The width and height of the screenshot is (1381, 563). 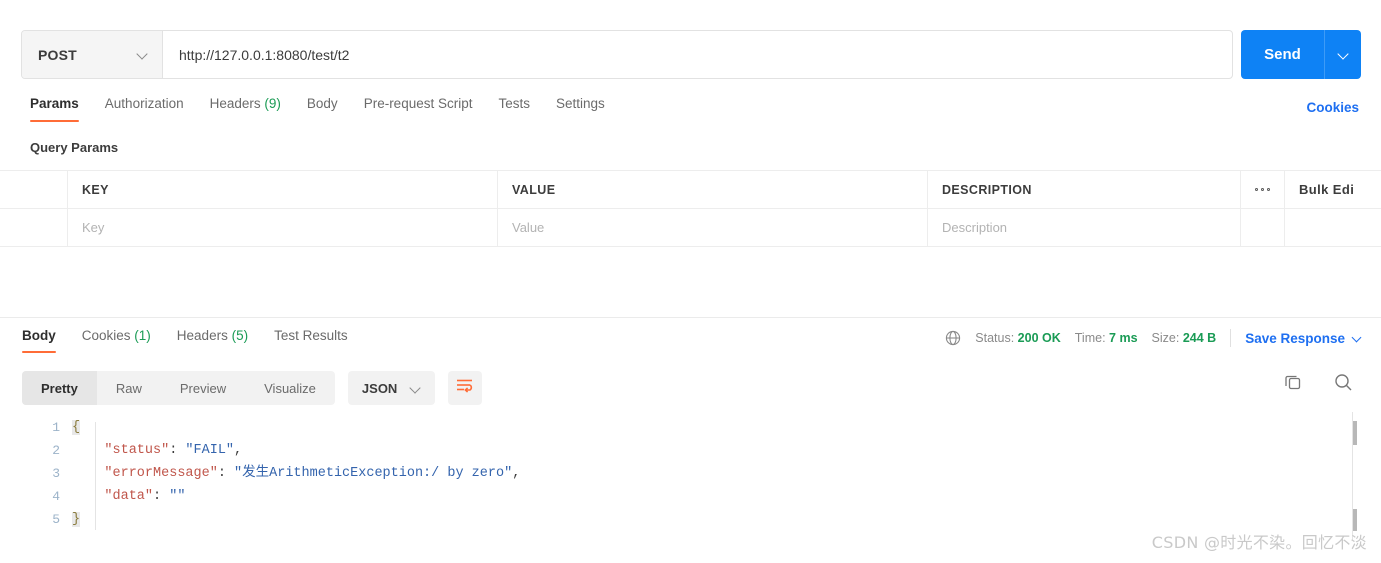 I want to click on response-tab-body: Body, so click(x=46, y=340).